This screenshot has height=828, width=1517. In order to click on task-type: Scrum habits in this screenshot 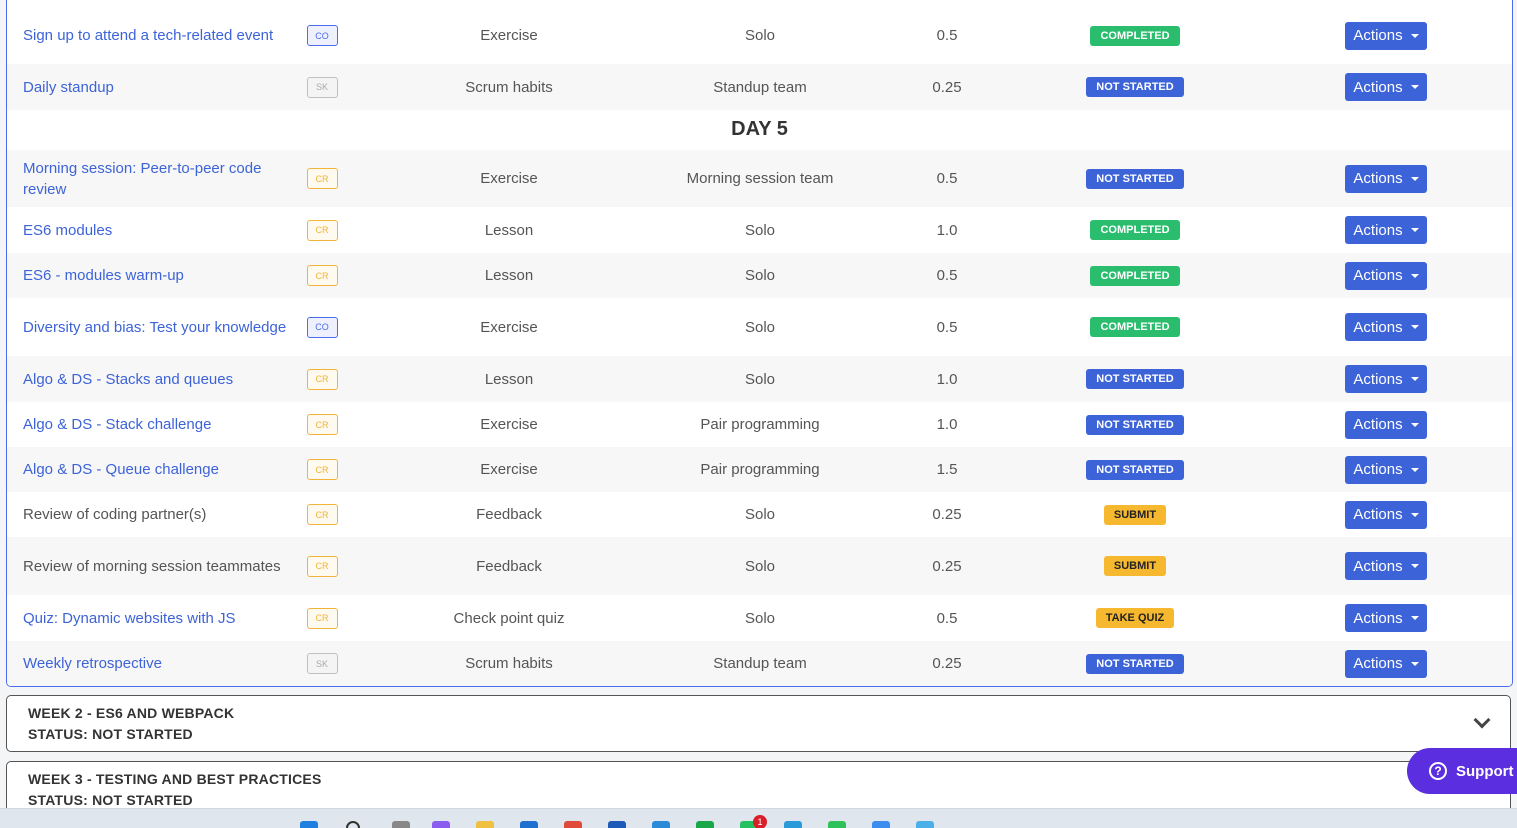, I will do `click(509, 87)`.